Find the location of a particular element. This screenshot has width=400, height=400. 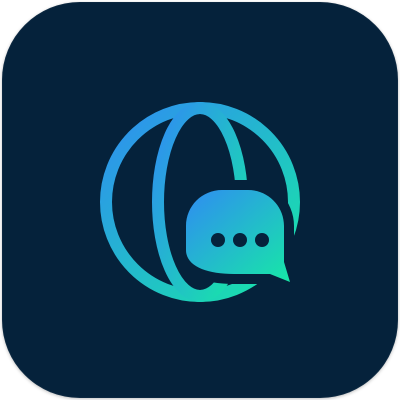

chat-bubble-icon is located at coordinates (238, 236).